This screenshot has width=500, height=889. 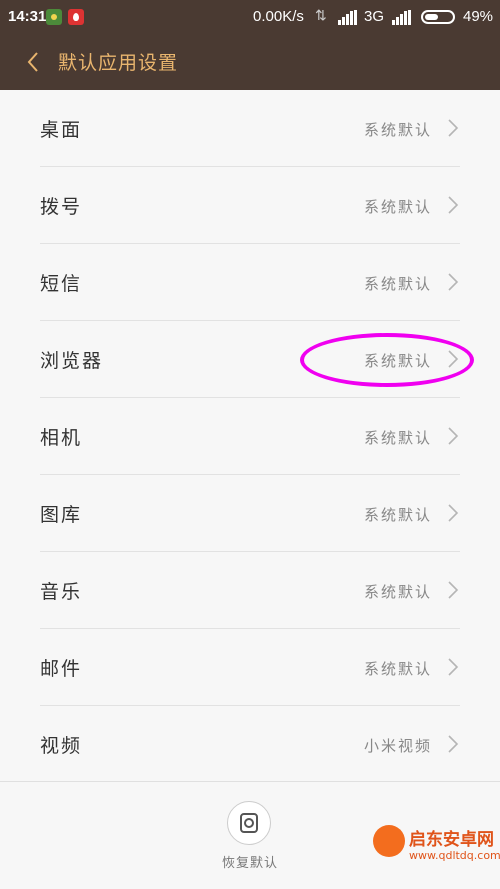 What do you see at coordinates (250, 282) in the screenshot?
I see `list-item: 短信 系统默认` at bounding box center [250, 282].